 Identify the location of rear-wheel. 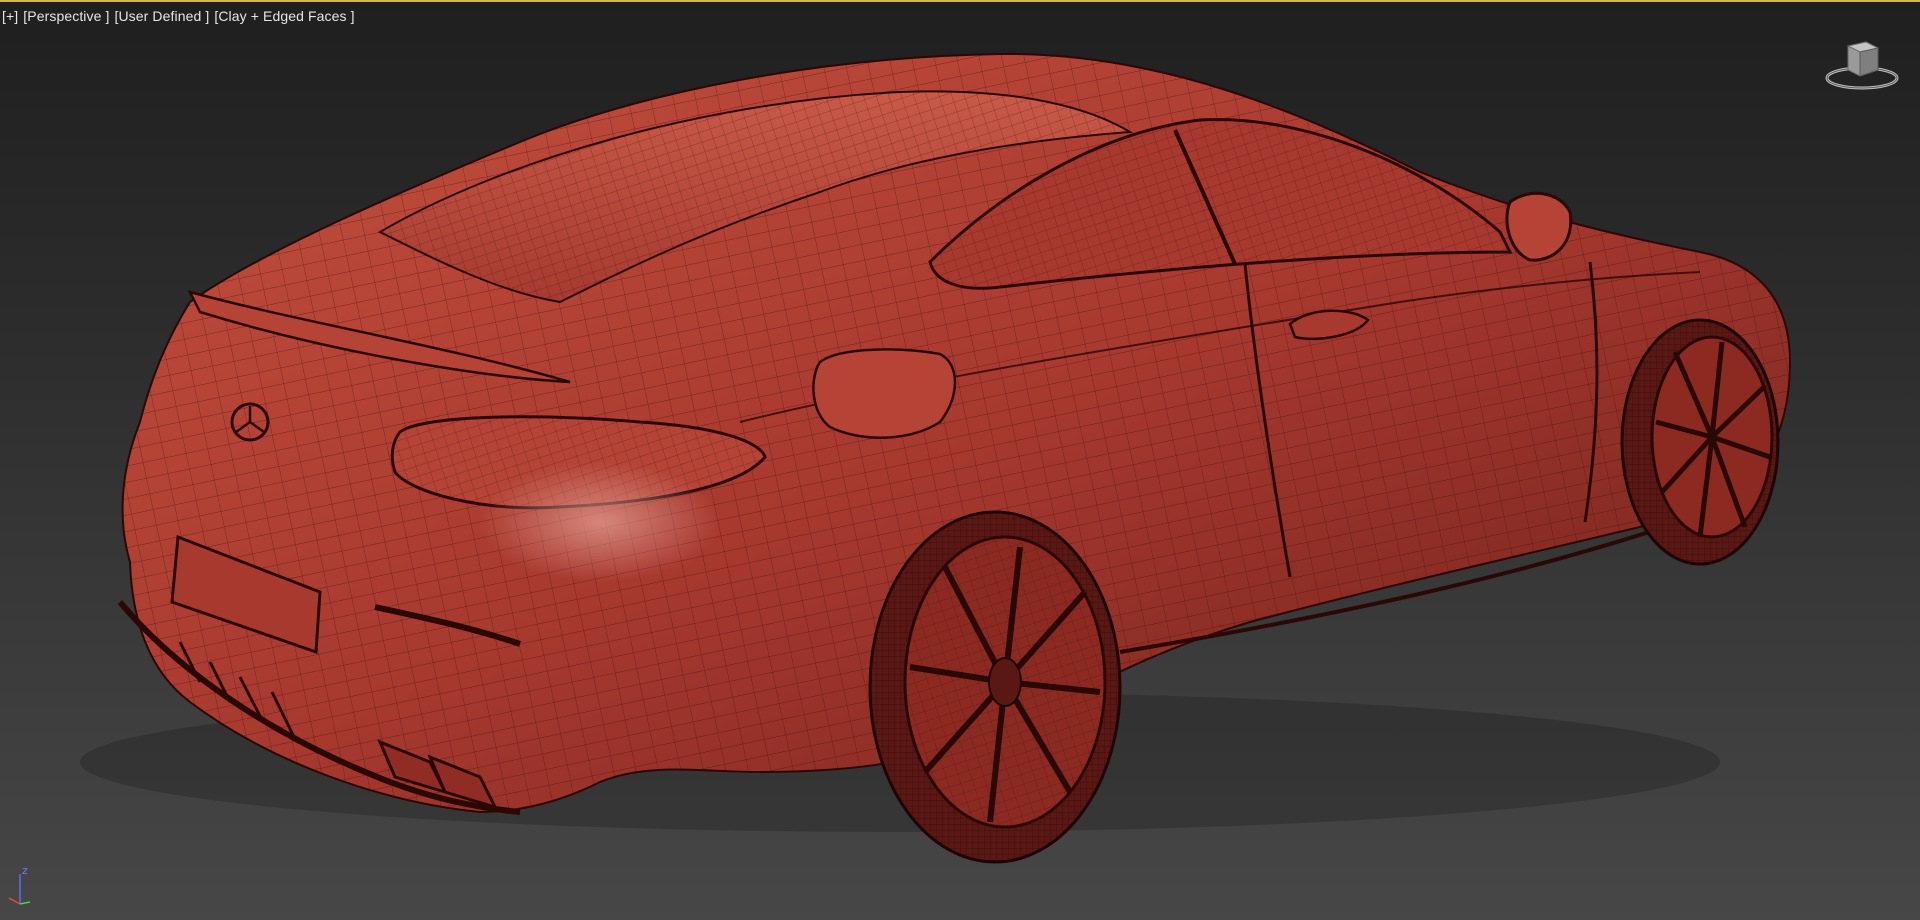
(995, 687).